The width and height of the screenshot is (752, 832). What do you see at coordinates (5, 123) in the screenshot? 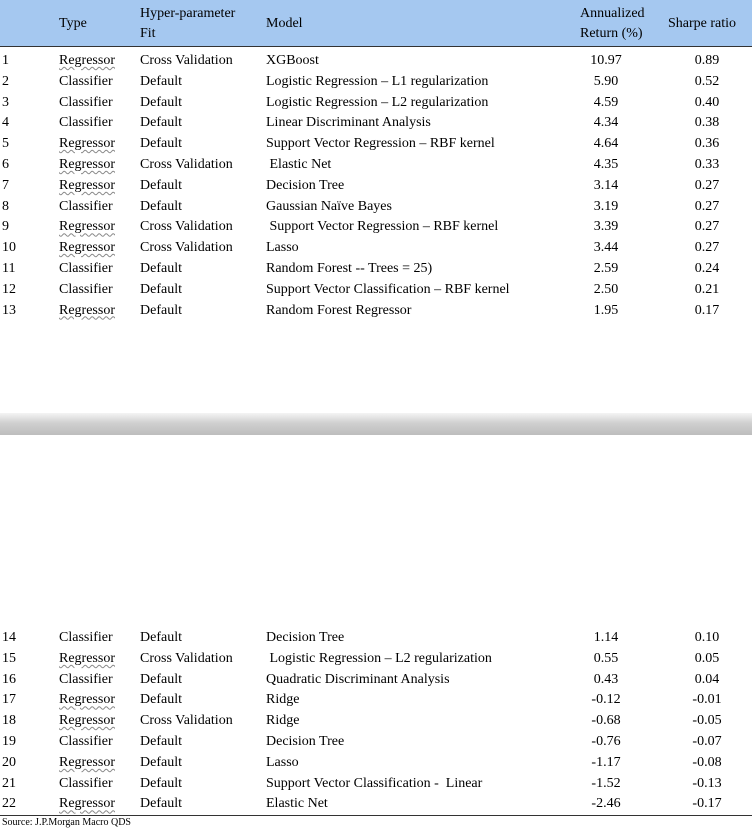
I see `row-number: 4` at bounding box center [5, 123].